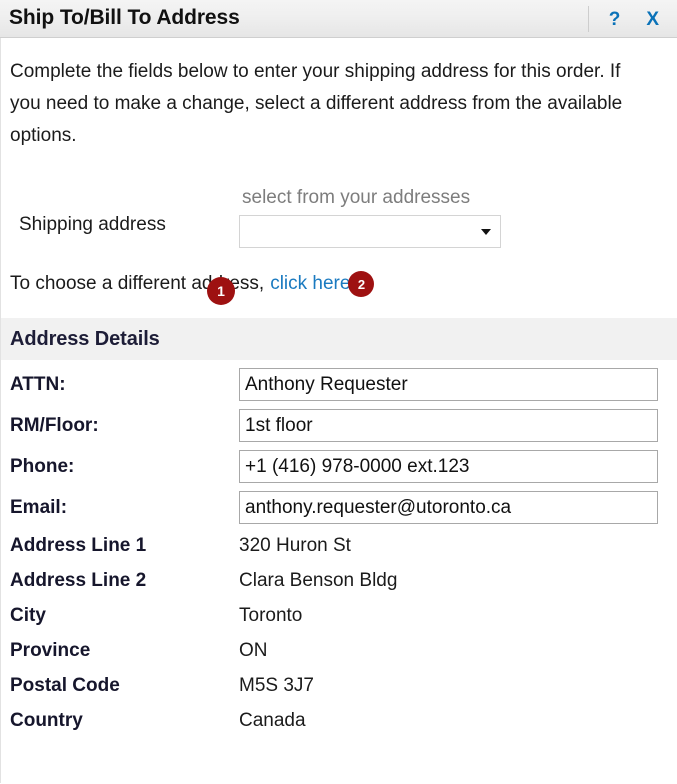 This screenshot has height=784, width=677. I want to click on value-address-line-1: 320 Huron St, so click(295, 545).